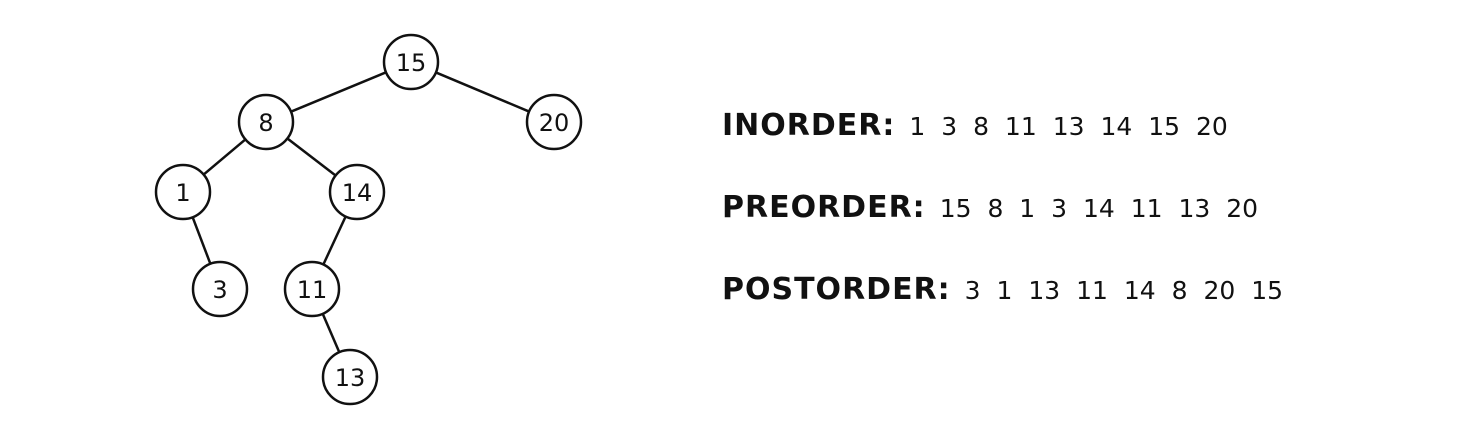 This screenshot has height=430, width=1475. Describe the element at coordinates (824, 207) in the screenshot. I see `preorder-label: PREORDER:` at that location.